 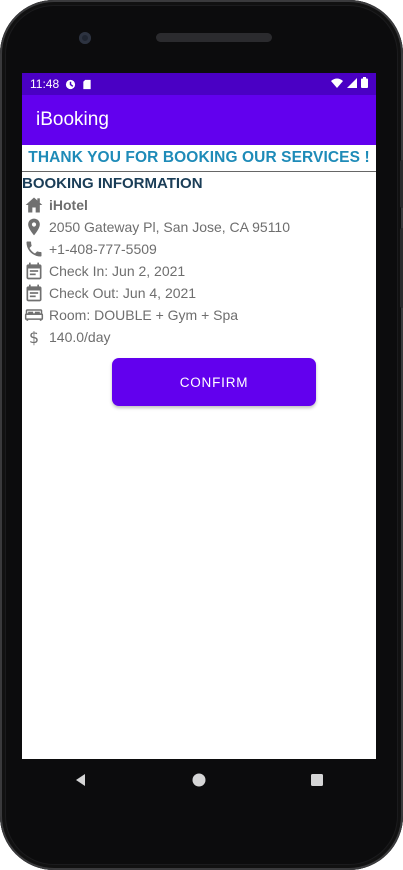 What do you see at coordinates (144, 315) in the screenshot?
I see `room-details: Room: DOUBLE + Gym + Spa` at bounding box center [144, 315].